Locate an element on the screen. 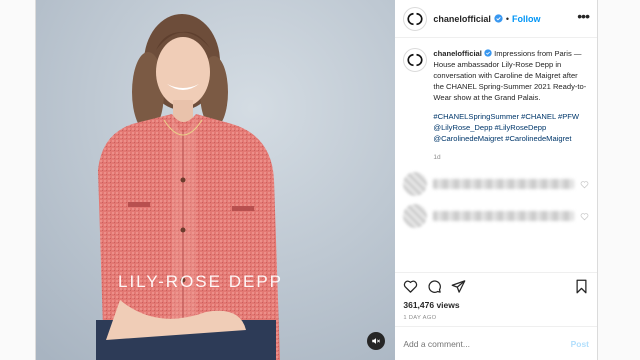 The height and width of the screenshot is (360, 640). bookmark-icon is located at coordinates (581, 286).